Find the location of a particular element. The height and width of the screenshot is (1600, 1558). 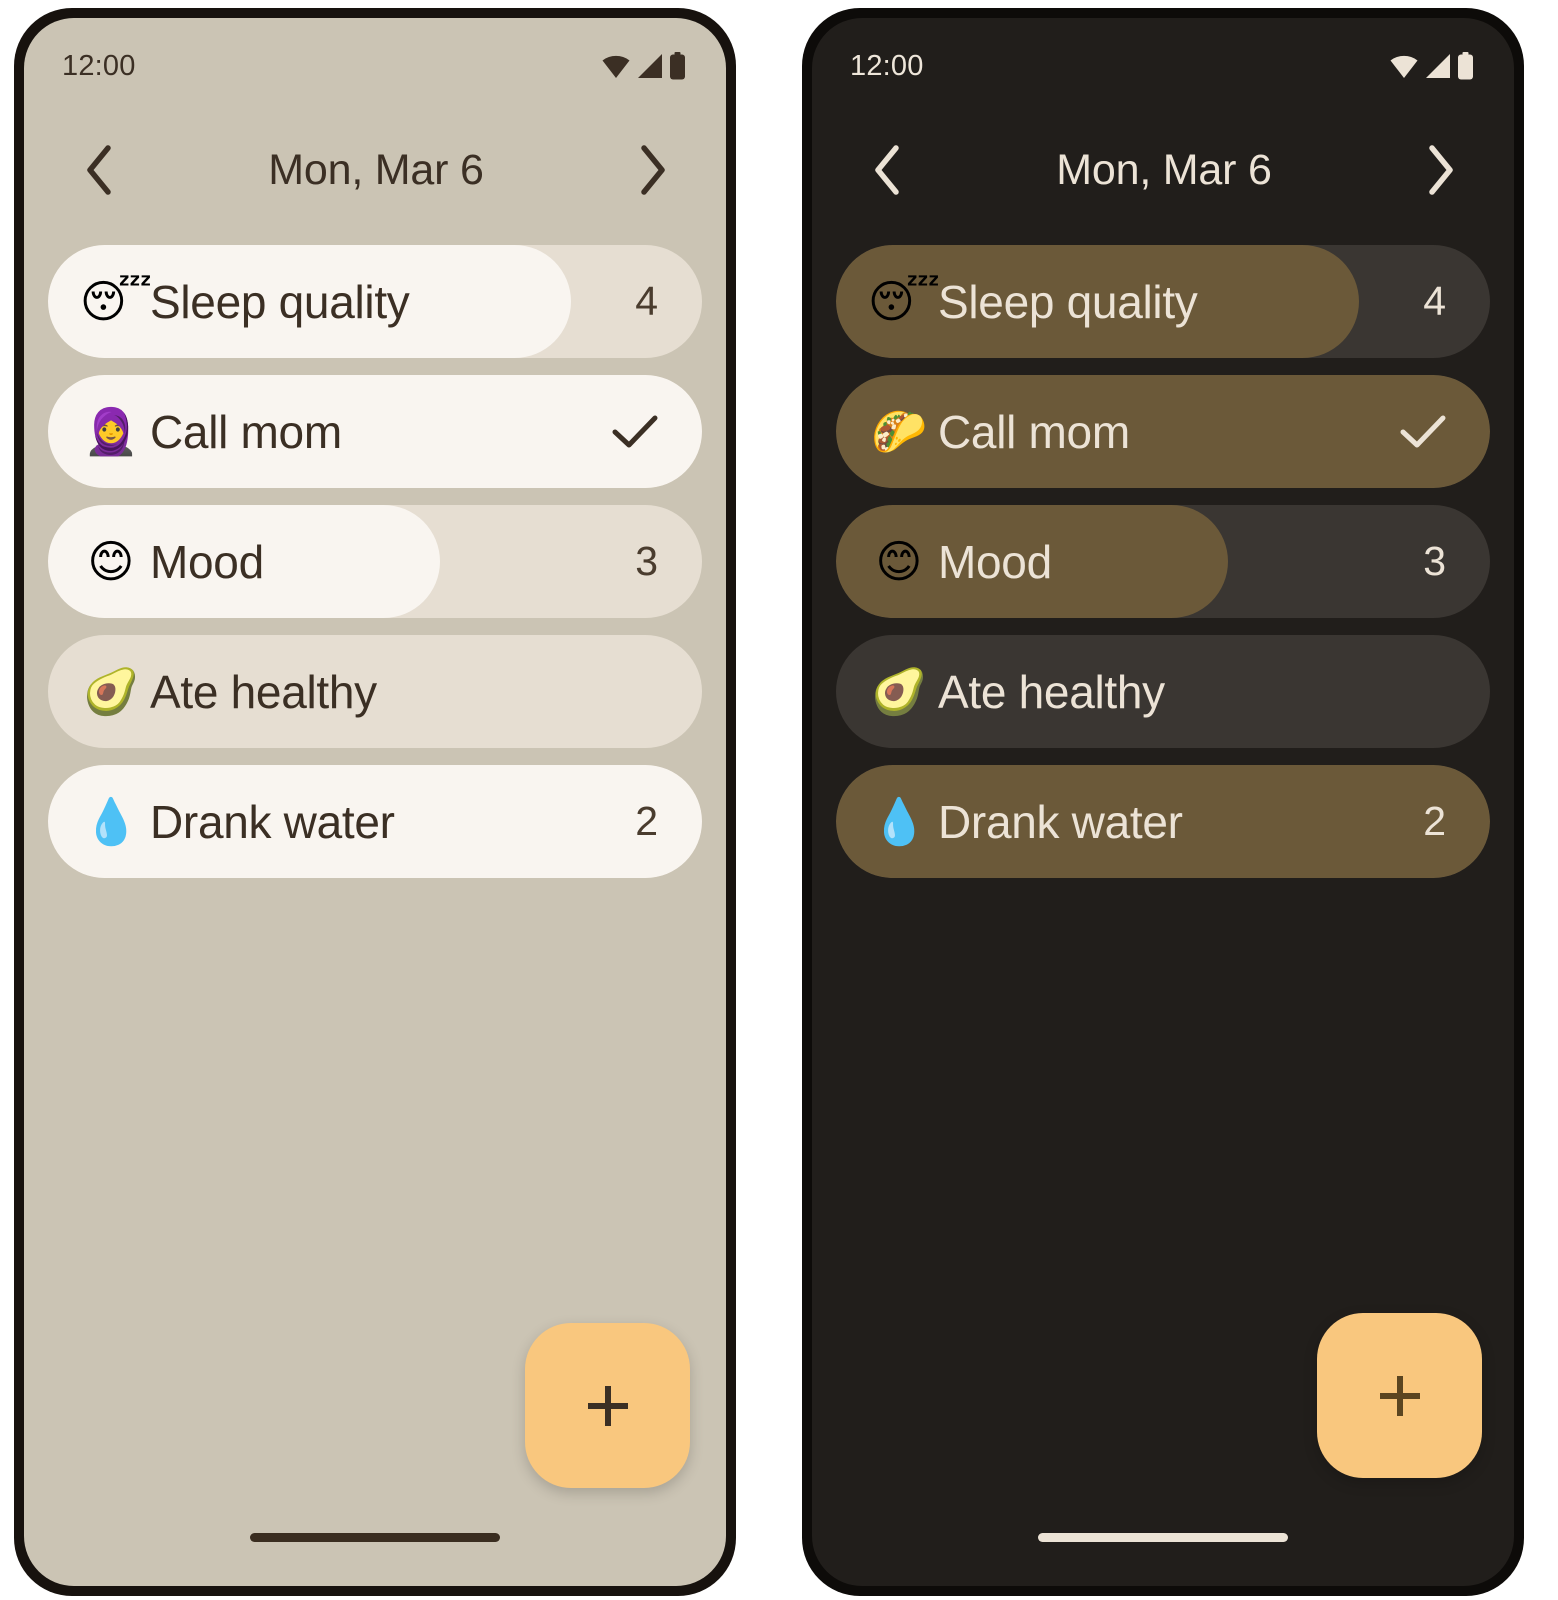

taco-emoji: 🌮 is located at coordinates (899, 431).